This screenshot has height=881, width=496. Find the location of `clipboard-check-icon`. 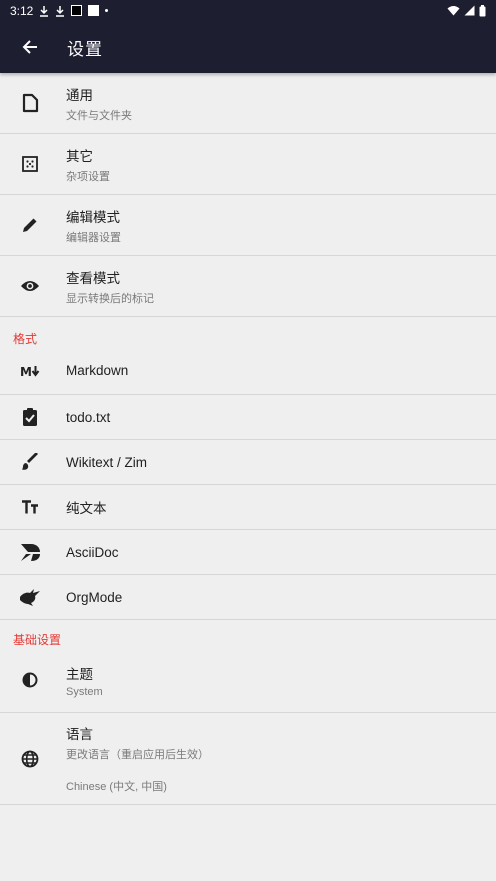

clipboard-check-icon is located at coordinates (30, 417).